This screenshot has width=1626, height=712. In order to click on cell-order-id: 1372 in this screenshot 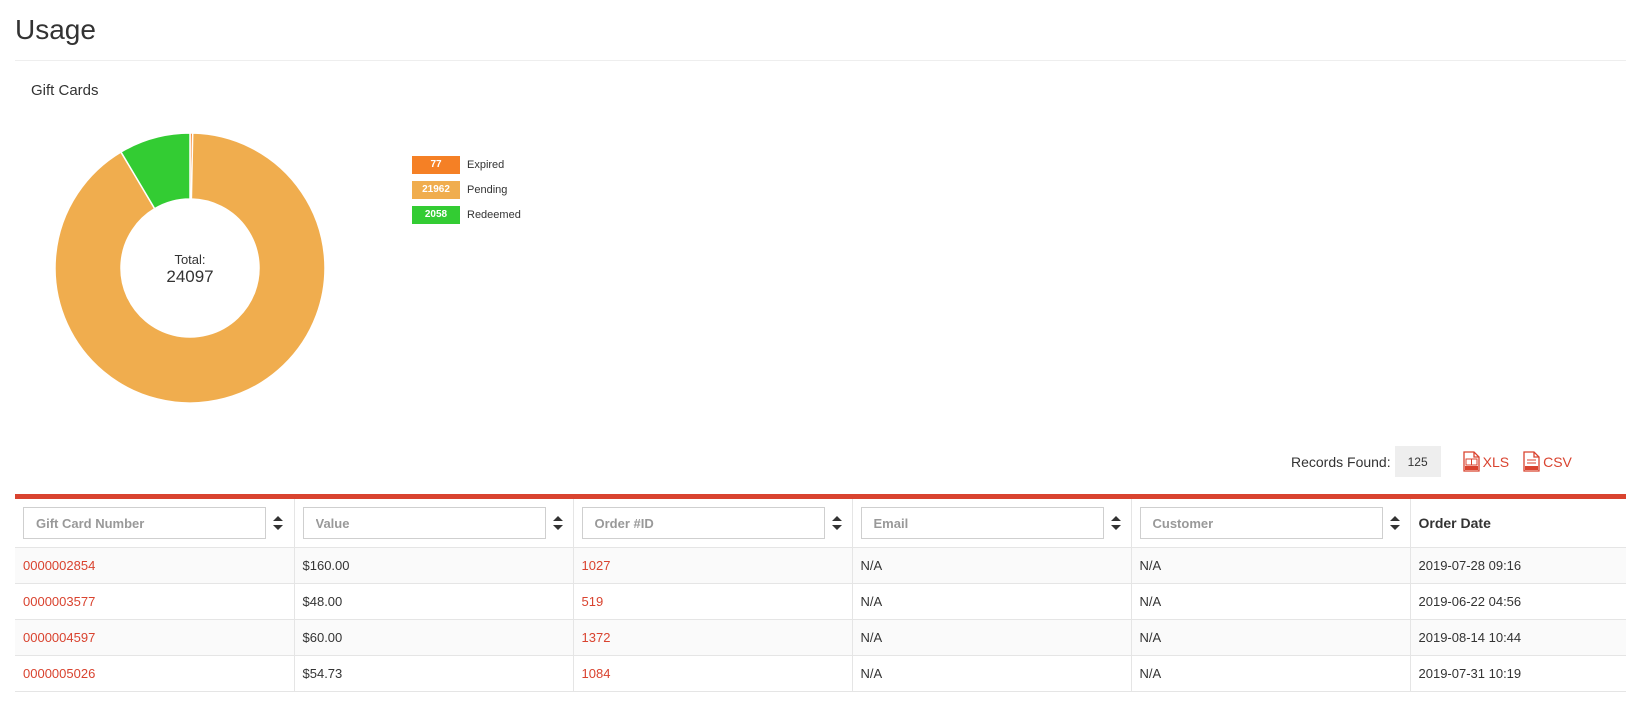, I will do `click(713, 637)`.